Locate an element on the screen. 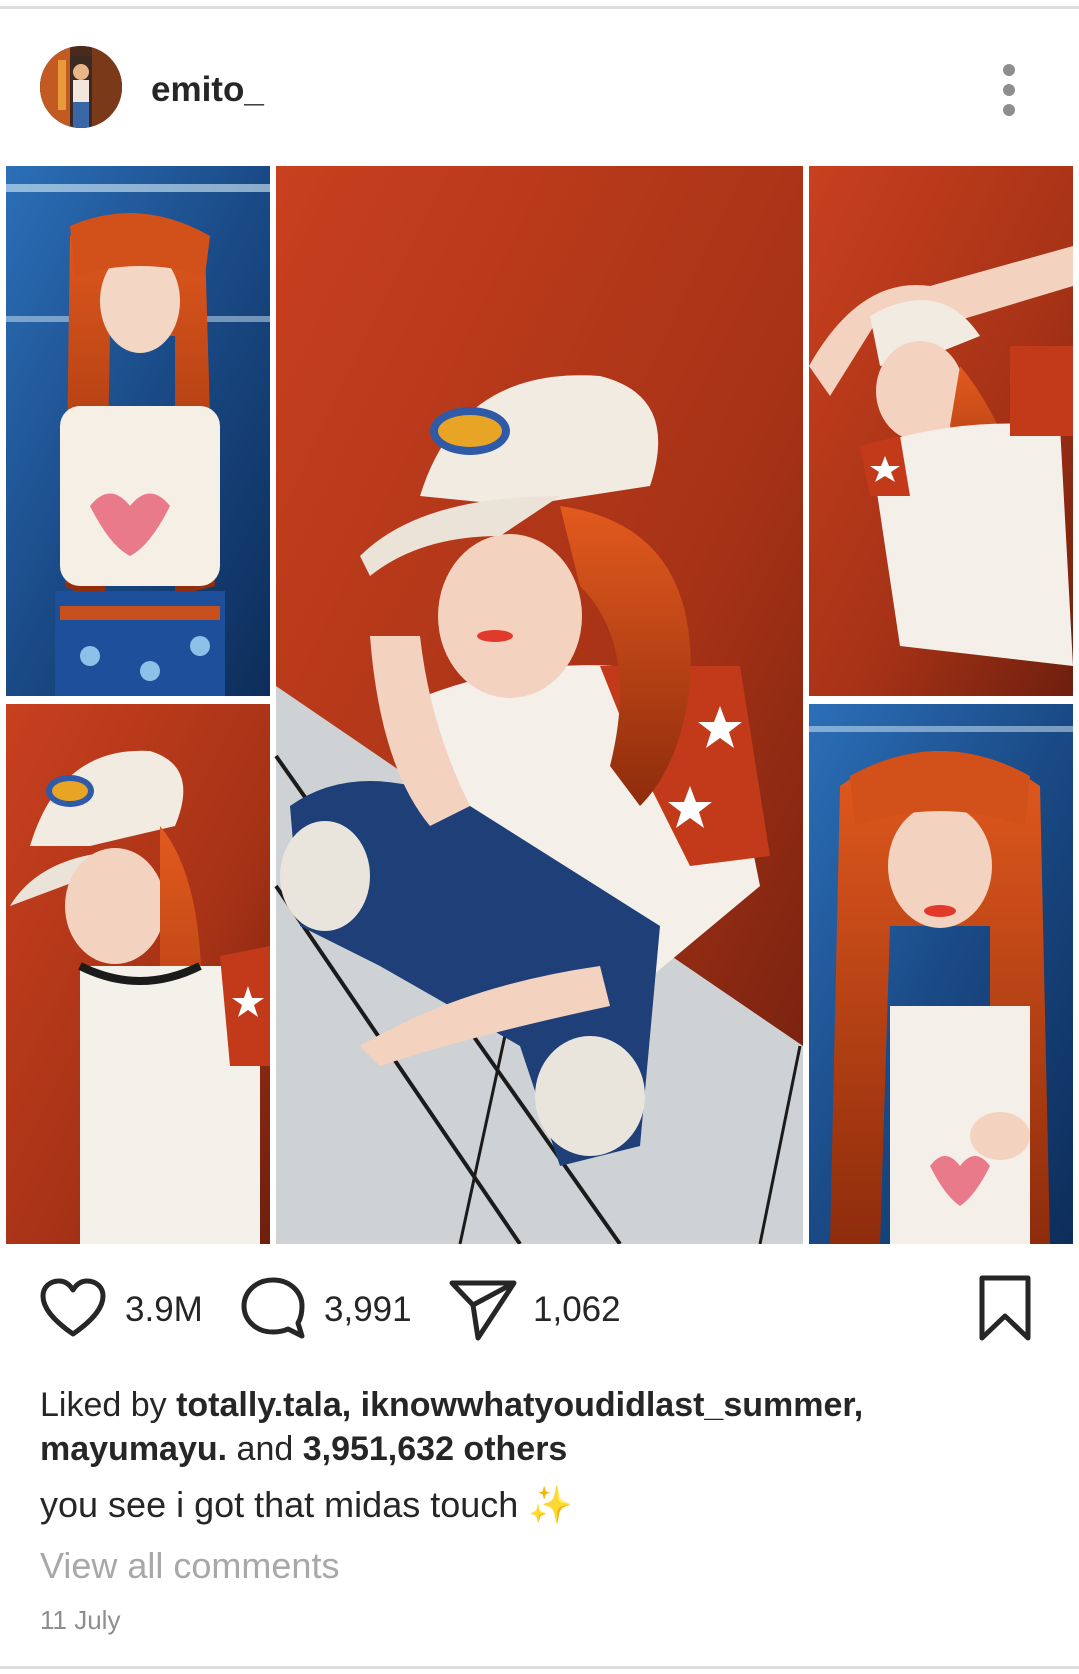 This screenshot has height=1674, width=1079. comments-count: 3,991 is located at coordinates (368, 1310).